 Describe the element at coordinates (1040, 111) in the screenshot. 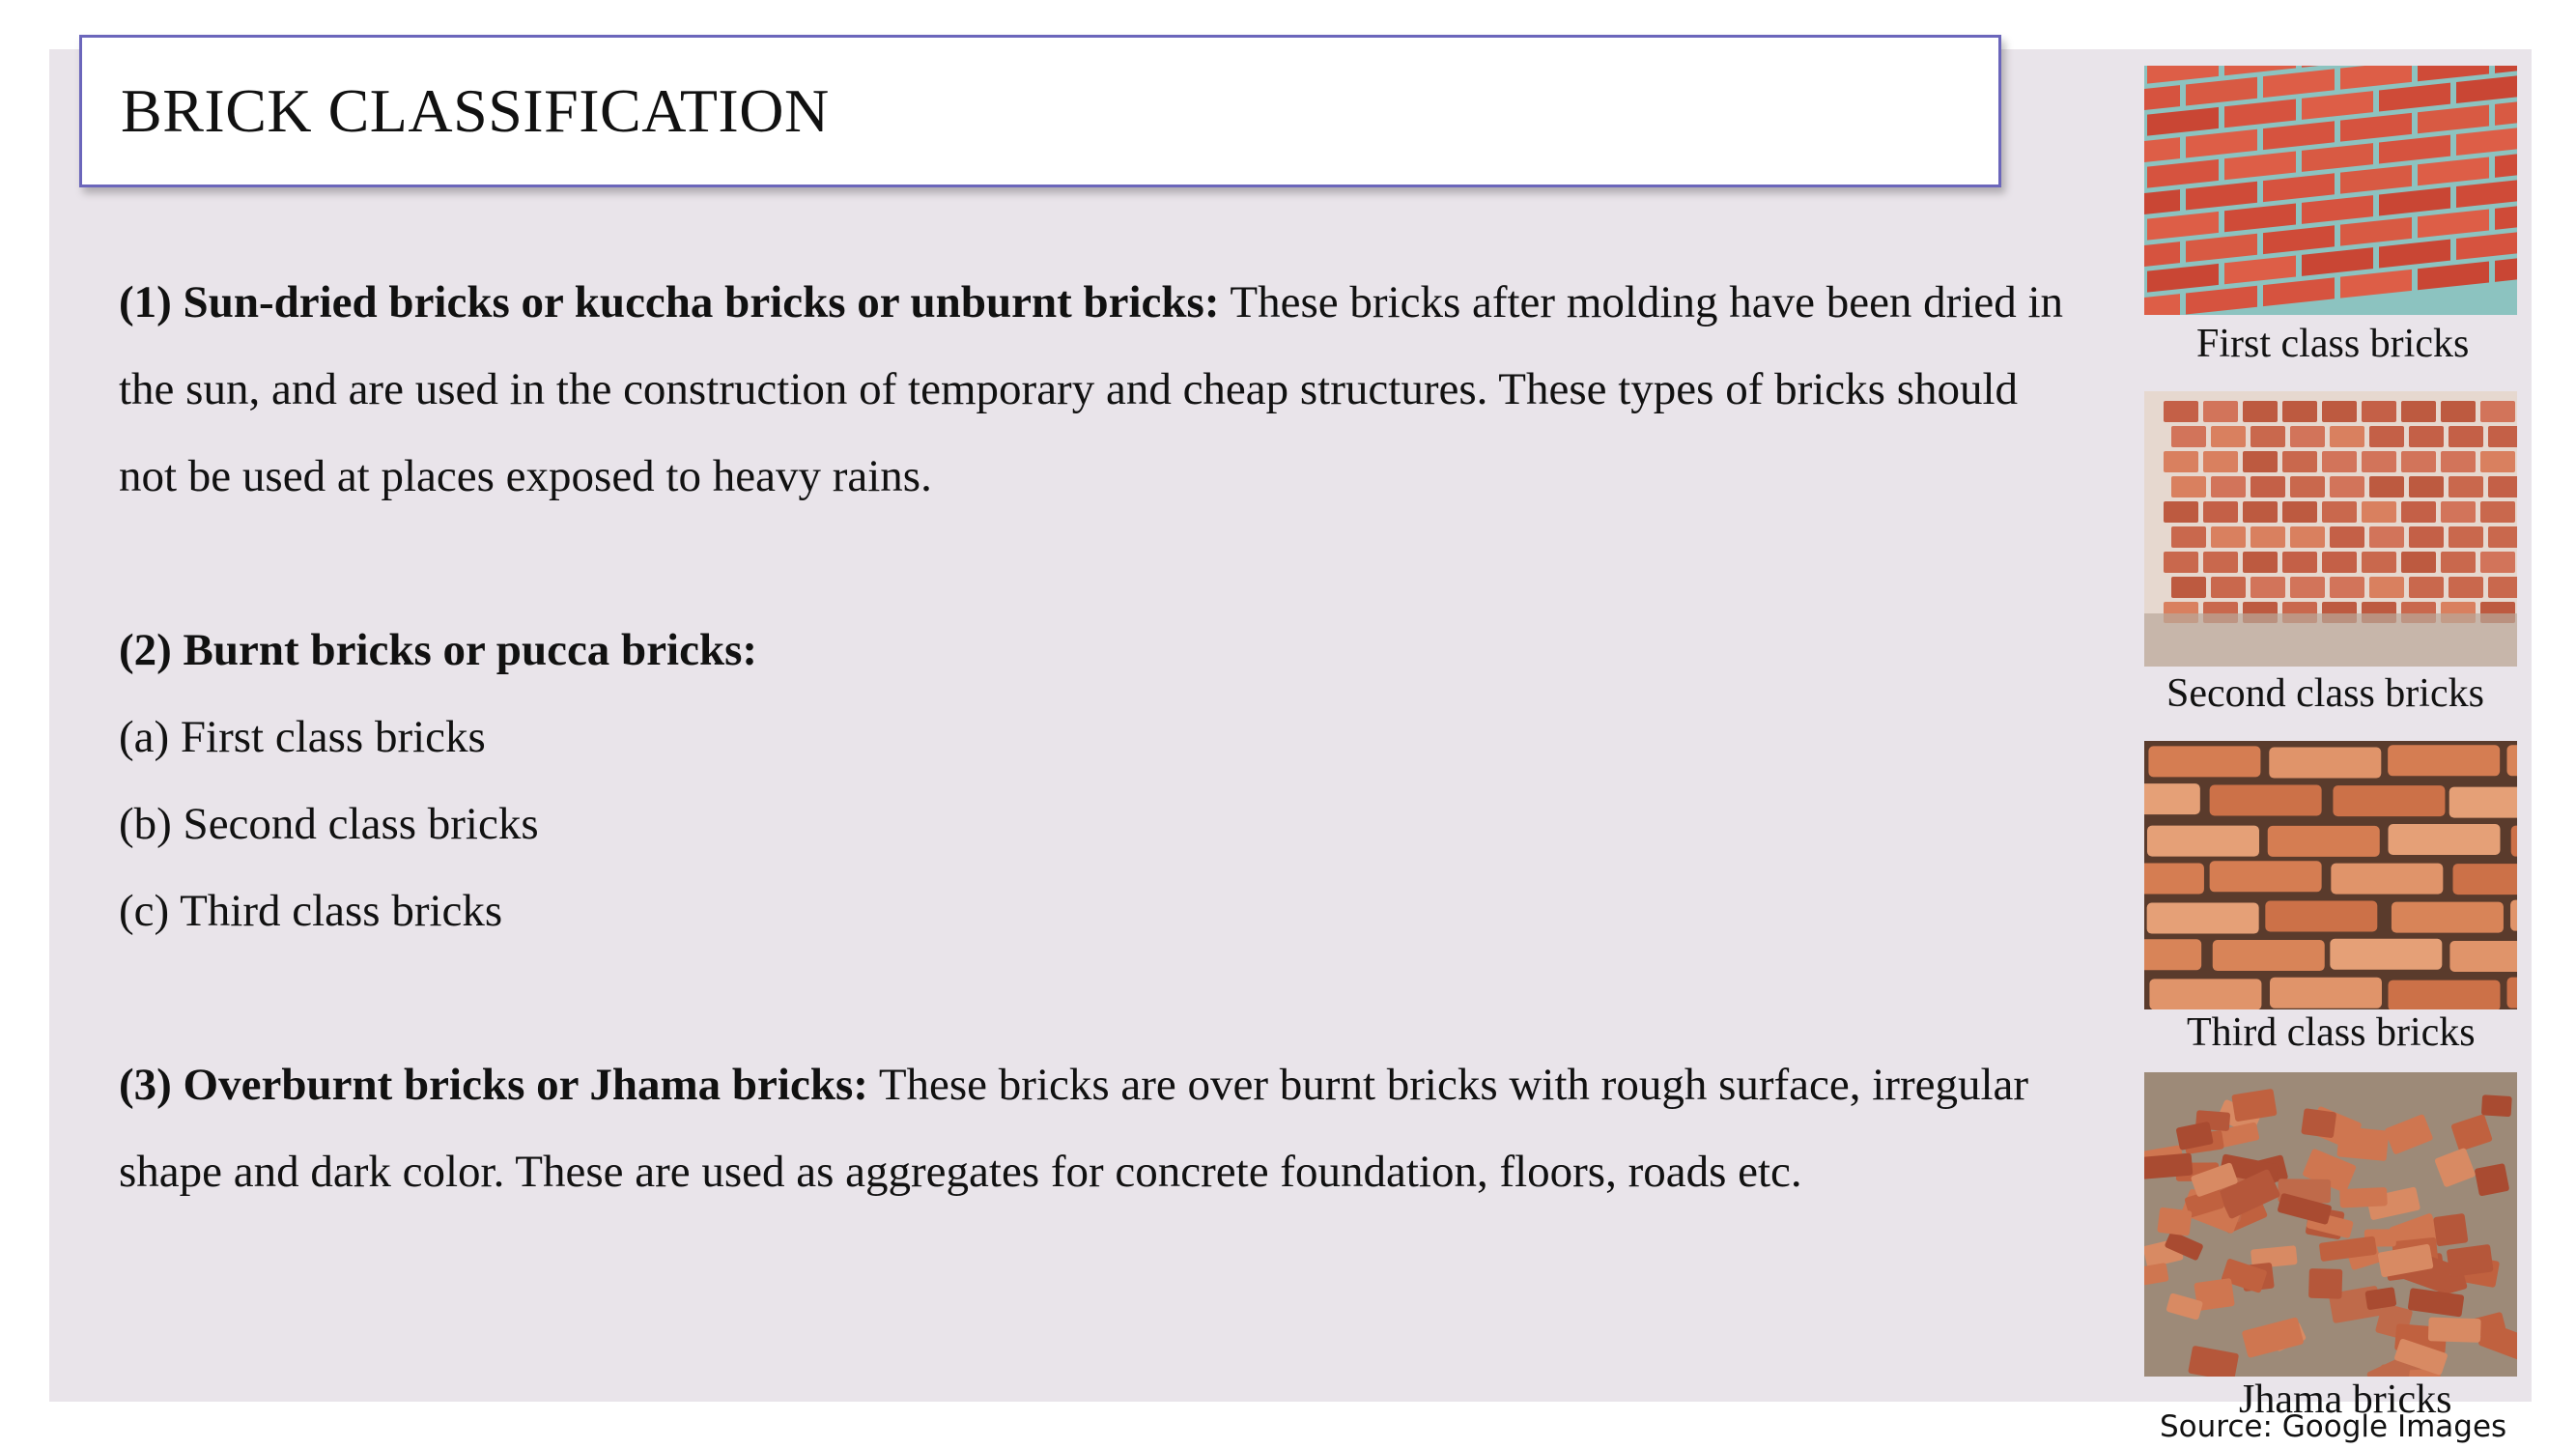

I see `title-box: BRICK CLASSIFICATION` at that location.